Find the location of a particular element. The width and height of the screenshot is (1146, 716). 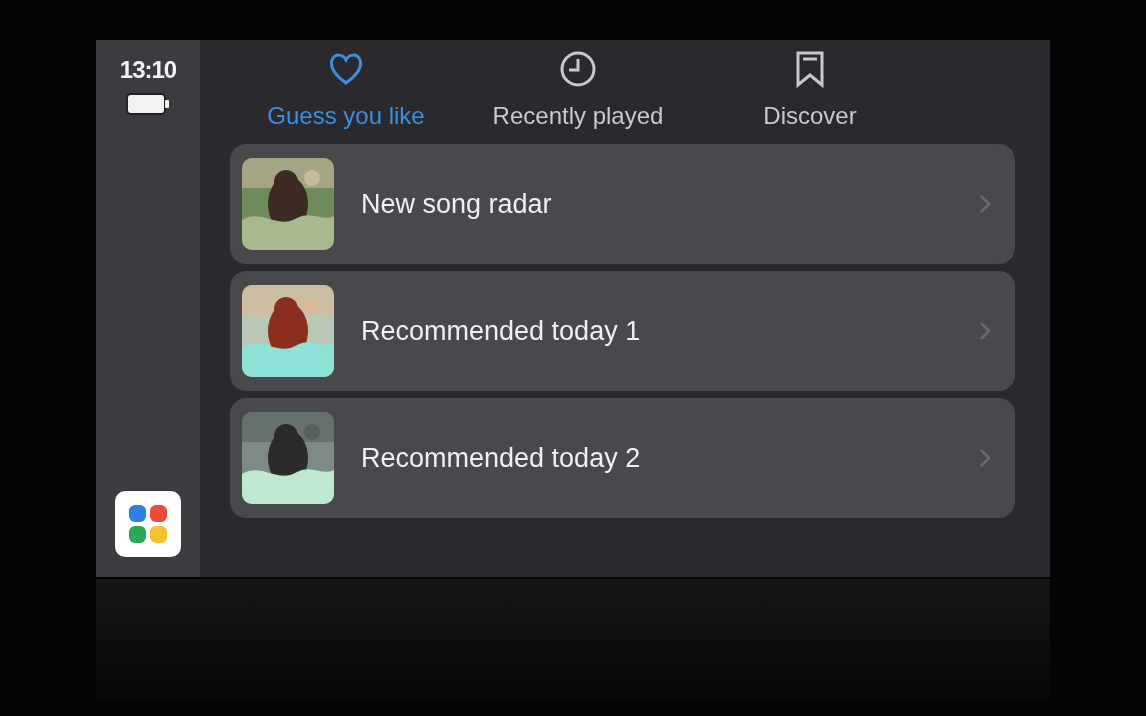

playlist-row: Recommended today 1 is located at coordinates (622, 331).